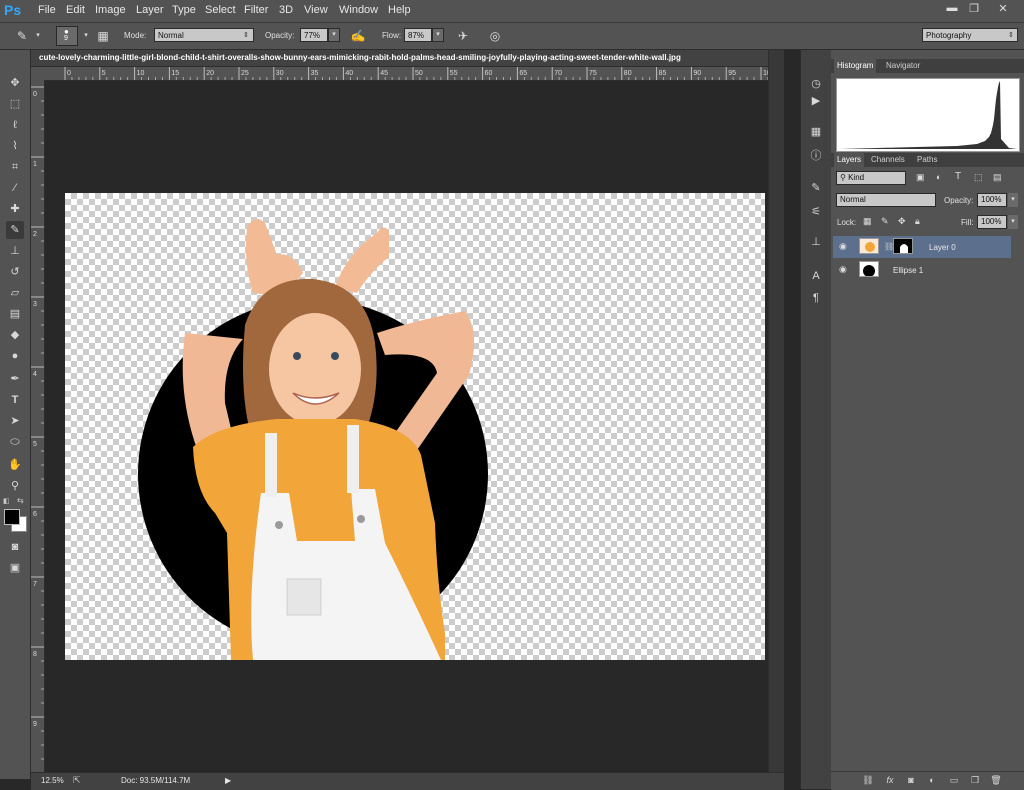 Image resolution: width=1024 pixels, height=790 pixels. I want to click on spot-healing-tool-icon: ✚, so click(15, 209).